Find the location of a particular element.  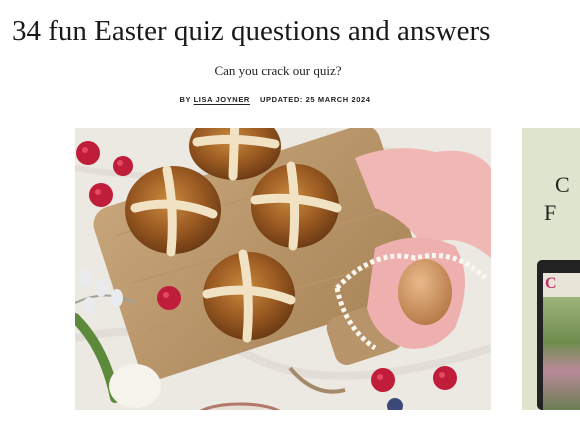

magazine-cover: C is located at coordinates (561, 341).